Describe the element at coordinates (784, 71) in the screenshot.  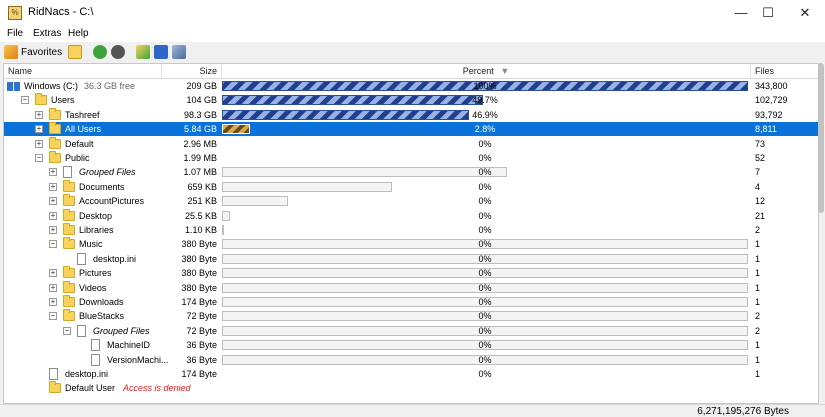
I see `column-files: Files` at that location.